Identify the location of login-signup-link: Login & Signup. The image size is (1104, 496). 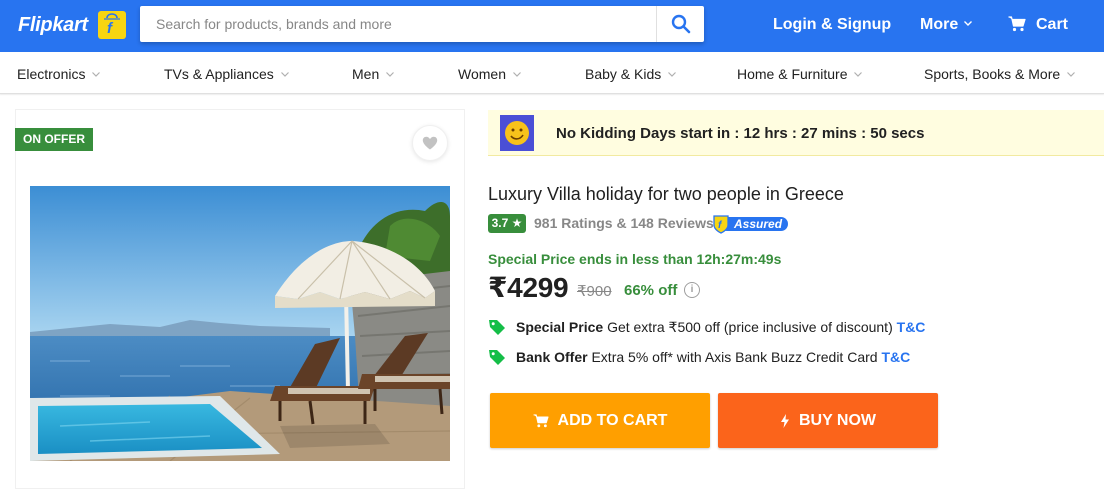
(832, 25).